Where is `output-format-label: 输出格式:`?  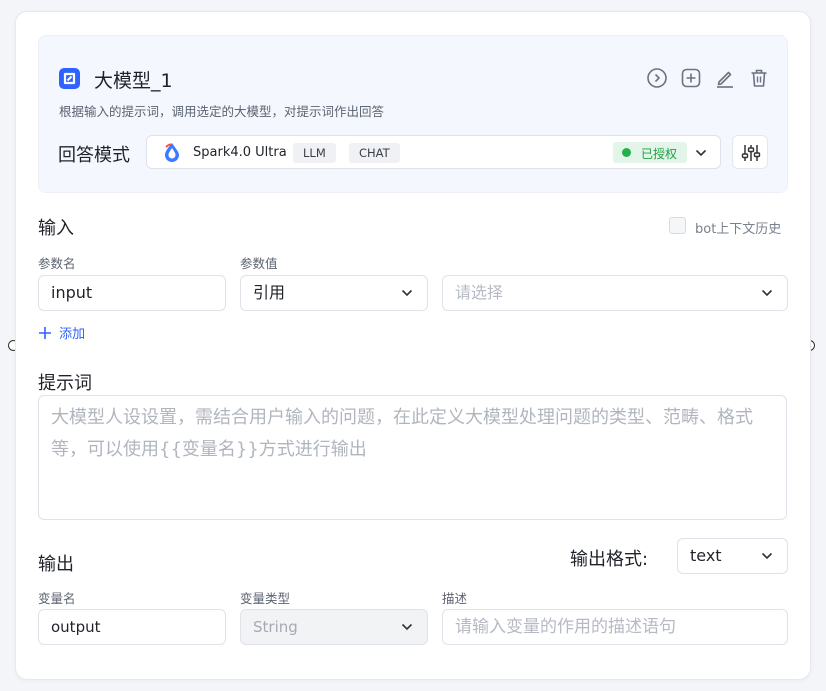 output-format-label: 输出格式: is located at coordinates (609, 559).